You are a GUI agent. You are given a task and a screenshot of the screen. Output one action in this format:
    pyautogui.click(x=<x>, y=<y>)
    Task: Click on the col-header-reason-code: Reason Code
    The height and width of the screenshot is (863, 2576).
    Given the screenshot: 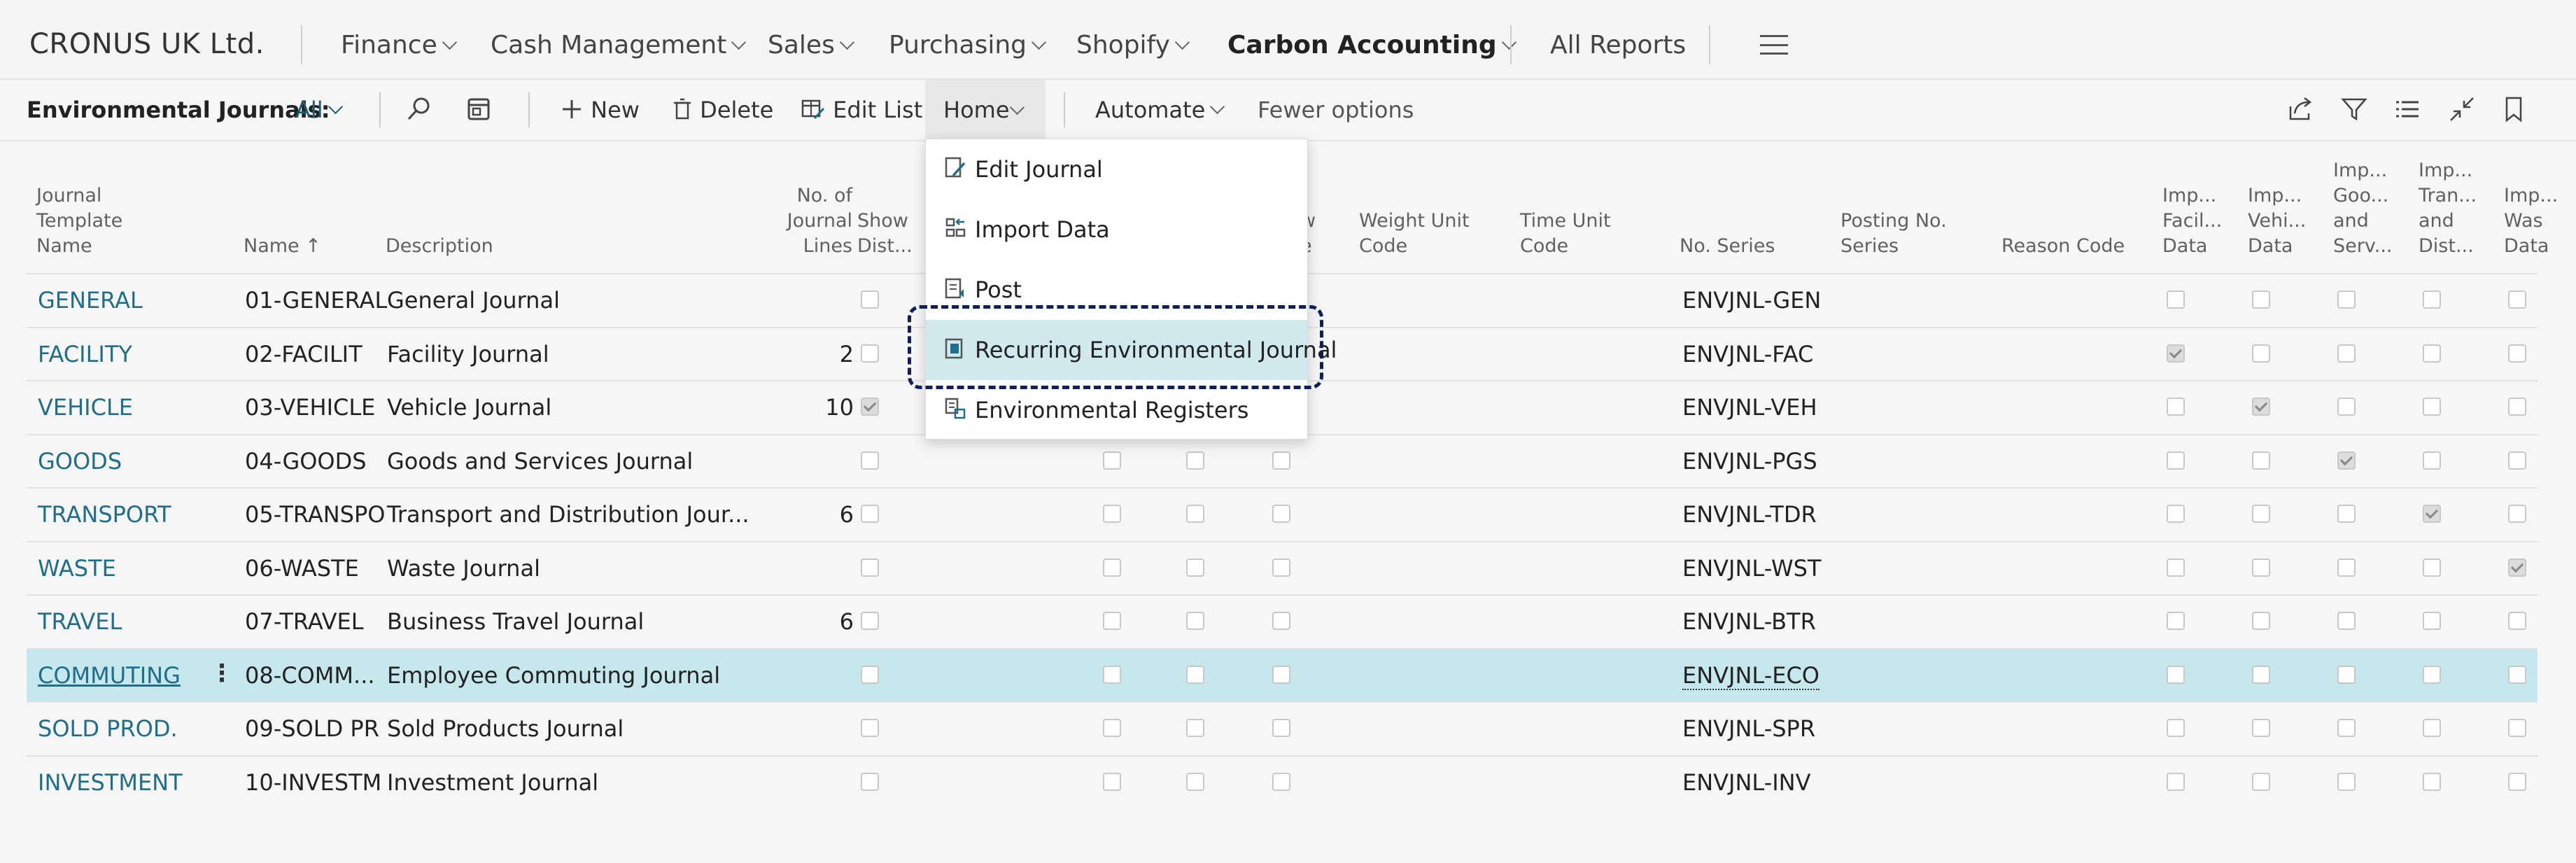 What is the action you would take?
    pyautogui.click(x=2063, y=246)
    